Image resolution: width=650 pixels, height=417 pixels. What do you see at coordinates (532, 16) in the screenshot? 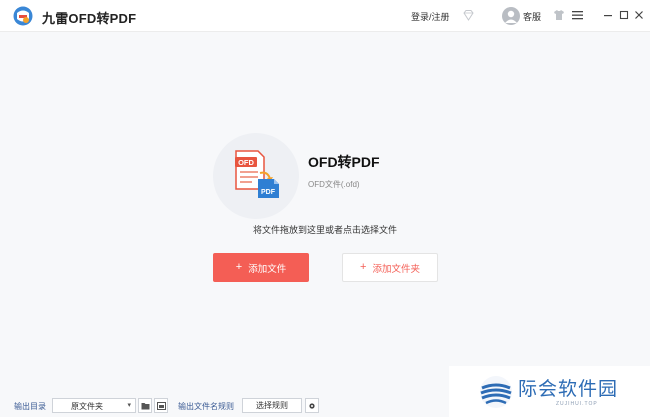
I see `customer-service-link: 客服` at bounding box center [532, 16].